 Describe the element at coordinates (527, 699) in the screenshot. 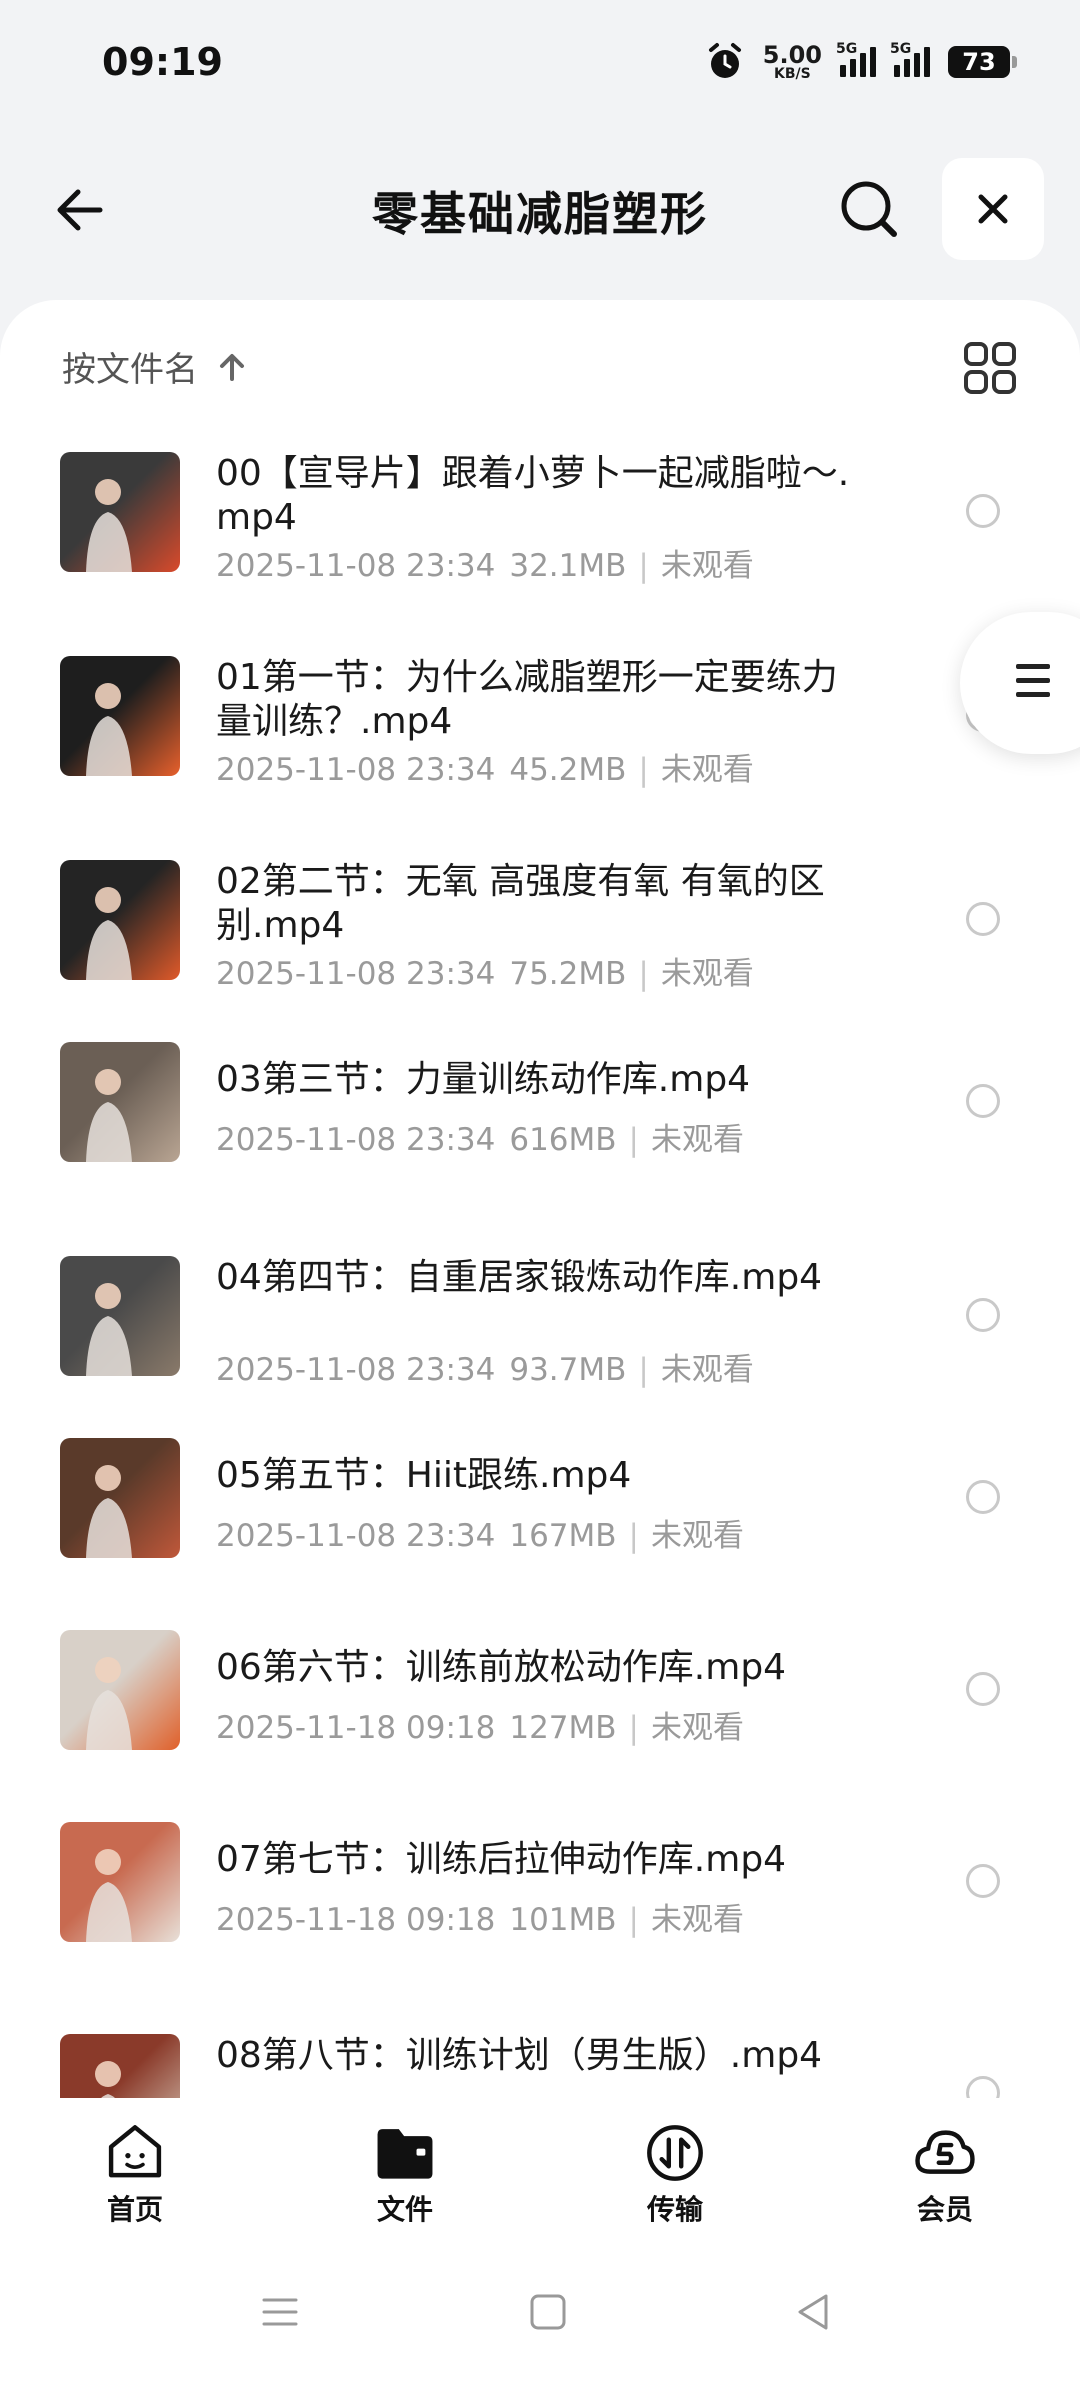

I see `file-name: 01第一节：为什么减脂塑形一定要练力量训练？.mp4` at that location.